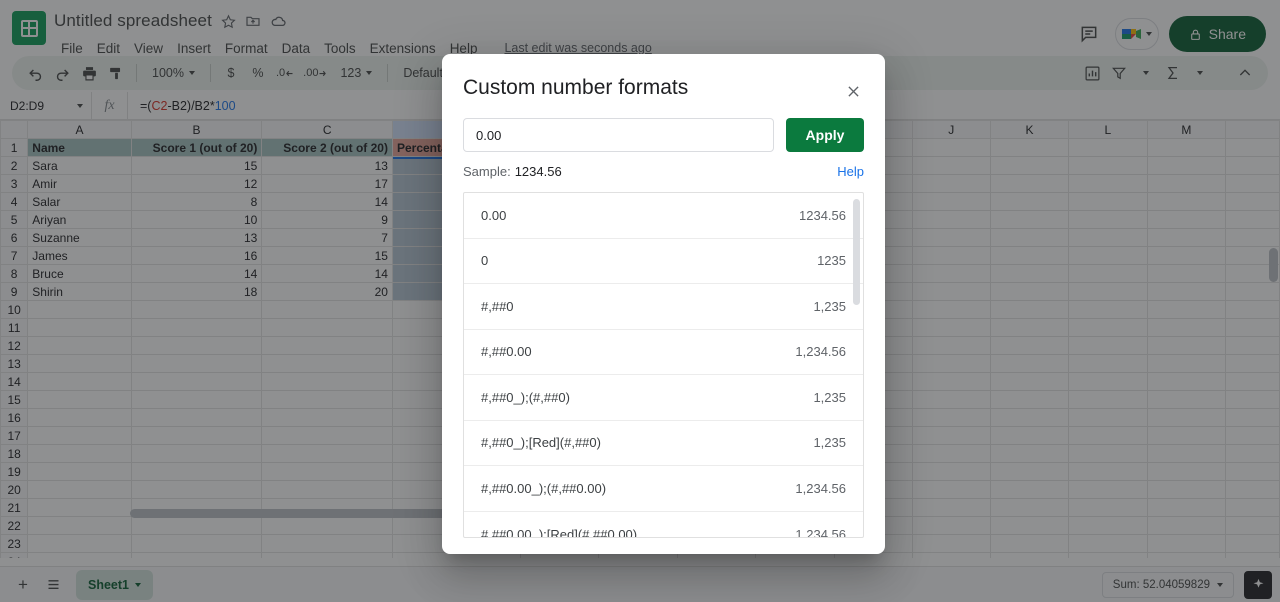 The width and height of the screenshot is (1280, 602). I want to click on format-option-7: #,##0.00_);[Red](#,##0.00) 1,234.56, so click(663, 524).